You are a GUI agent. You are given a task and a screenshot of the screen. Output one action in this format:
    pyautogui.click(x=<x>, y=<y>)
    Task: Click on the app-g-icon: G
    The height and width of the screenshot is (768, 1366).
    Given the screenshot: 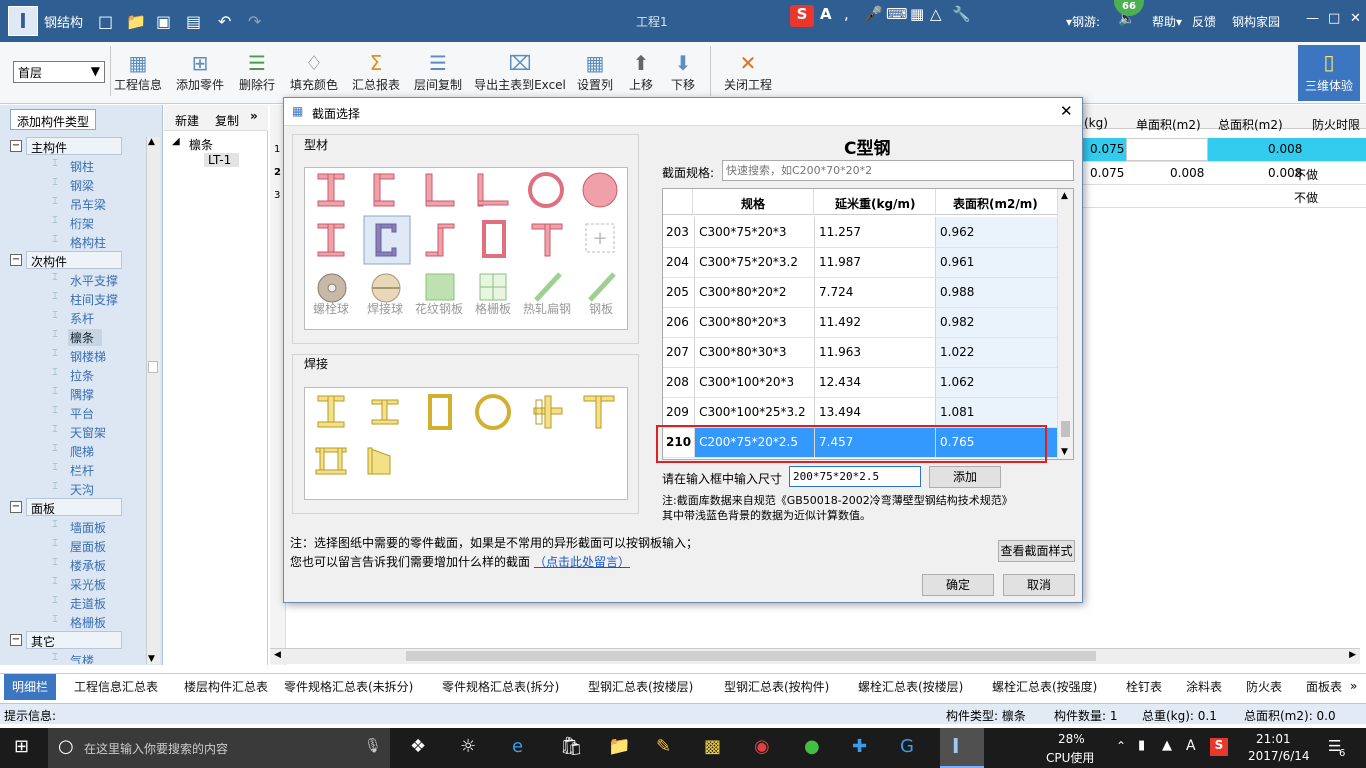 What is the action you would take?
    pyautogui.click(x=907, y=746)
    